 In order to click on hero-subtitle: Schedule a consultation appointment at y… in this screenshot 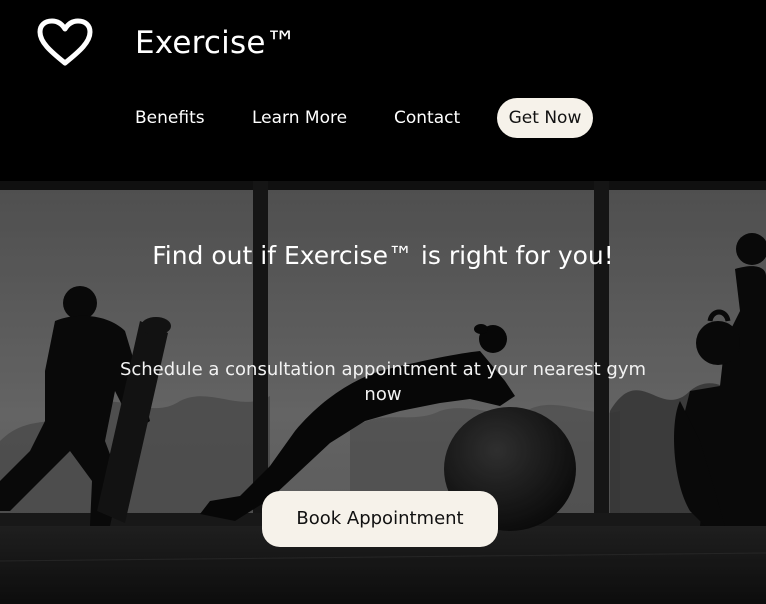, I will do `click(383, 382)`.